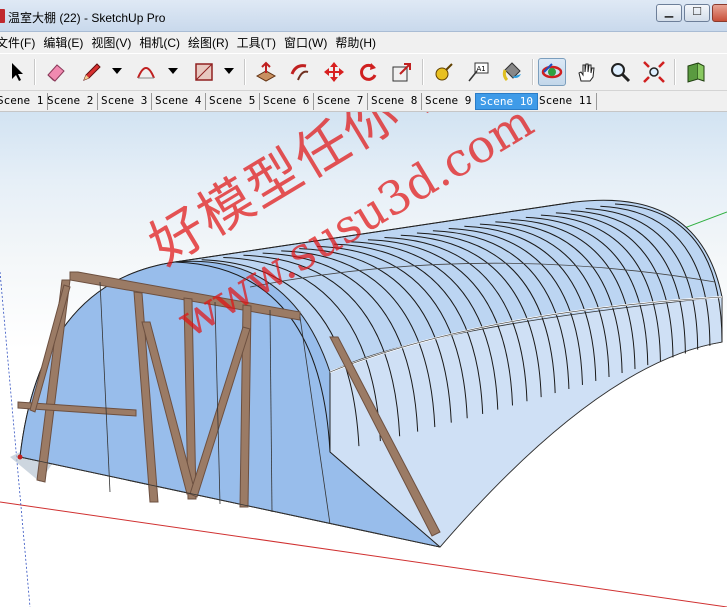 The height and width of the screenshot is (607, 727). I want to click on rectangle-icon, so click(204, 72).